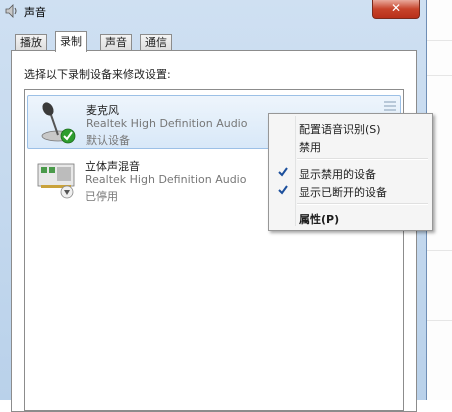 Image resolution: width=452 pixels, height=412 pixels. I want to click on menu-item-show-disconnected-devices: 显示已断开的设备, so click(350, 190).